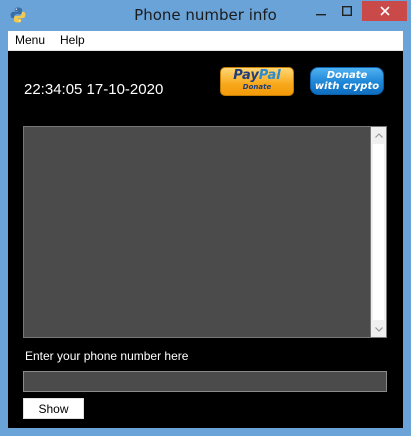 This screenshot has width=411, height=436. What do you see at coordinates (246, 75) in the screenshot?
I see `paypal-logo-pay: Pay` at bounding box center [246, 75].